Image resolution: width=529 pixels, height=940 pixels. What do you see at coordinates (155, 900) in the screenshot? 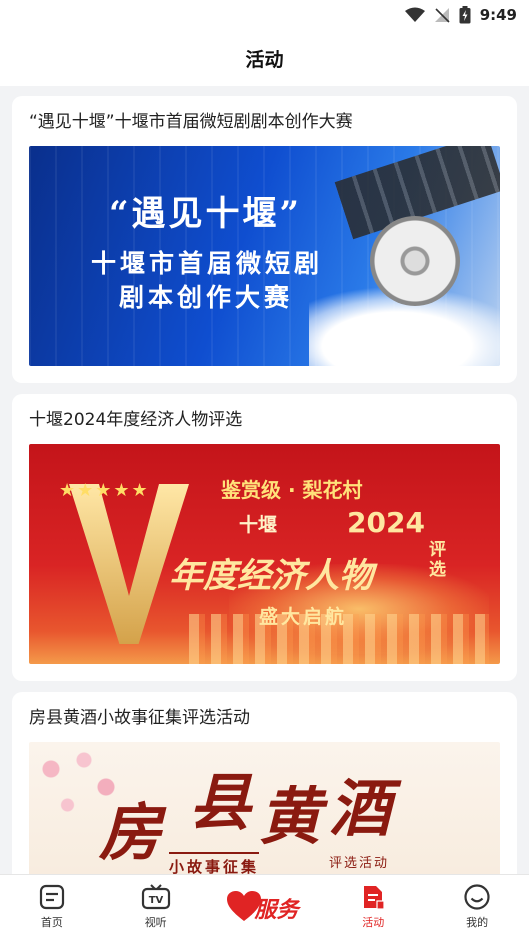
I see `svg-text: TV` at bounding box center [155, 900].